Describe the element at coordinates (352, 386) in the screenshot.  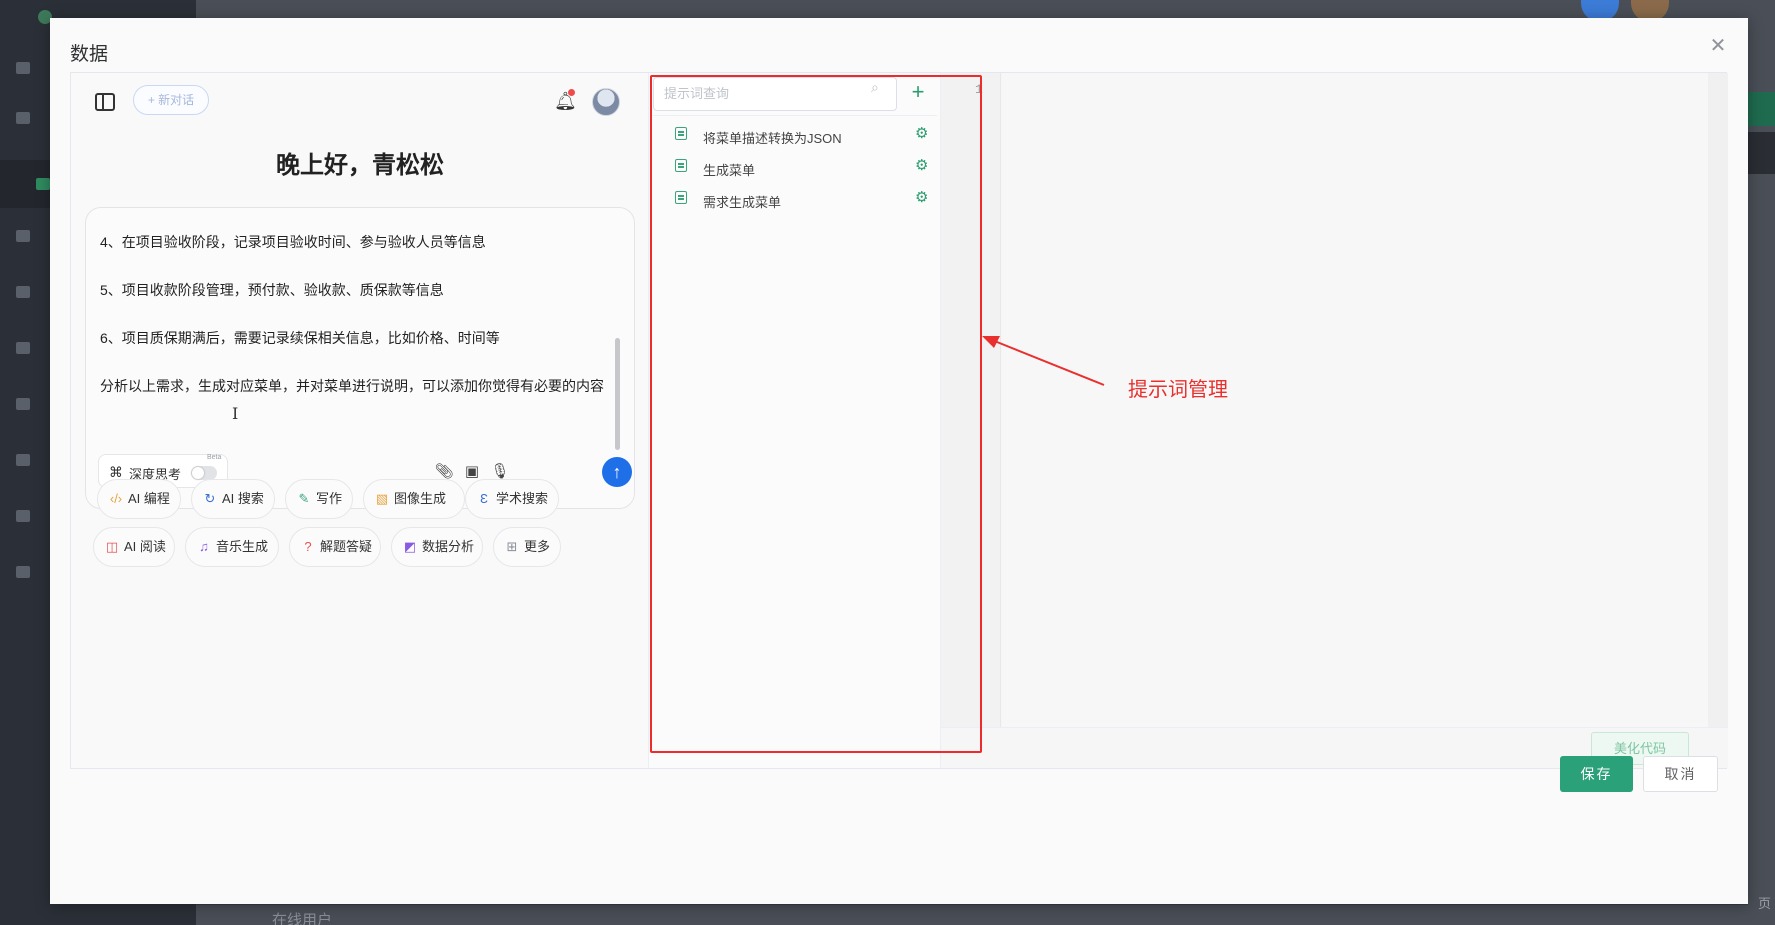
I see `message-line: 分析以上需求，生成对应菜单，并对菜单进行说明，可以添加你觉得有必要的内容` at that location.